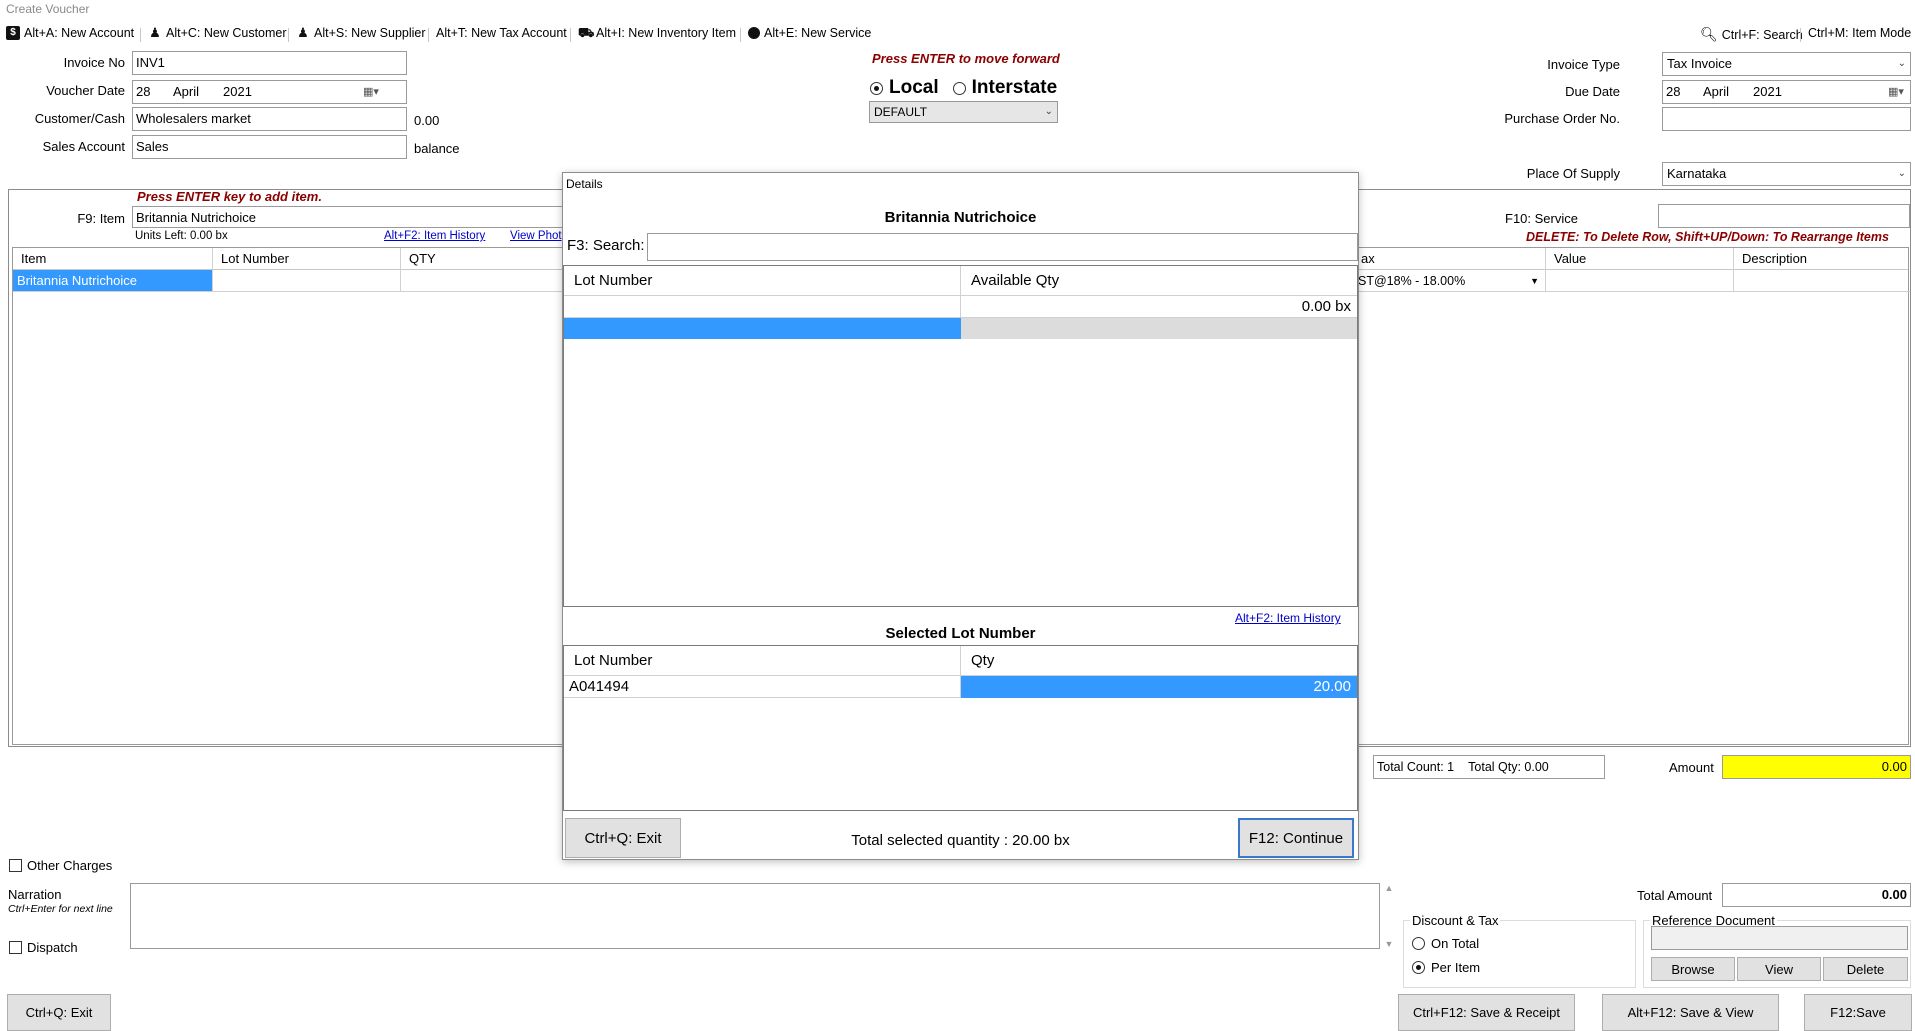 The image size is (1915, 1031). Describe the element at coordinates (1014, 87) in the screenshot. I see `interstate-label: Interstate` at that location.